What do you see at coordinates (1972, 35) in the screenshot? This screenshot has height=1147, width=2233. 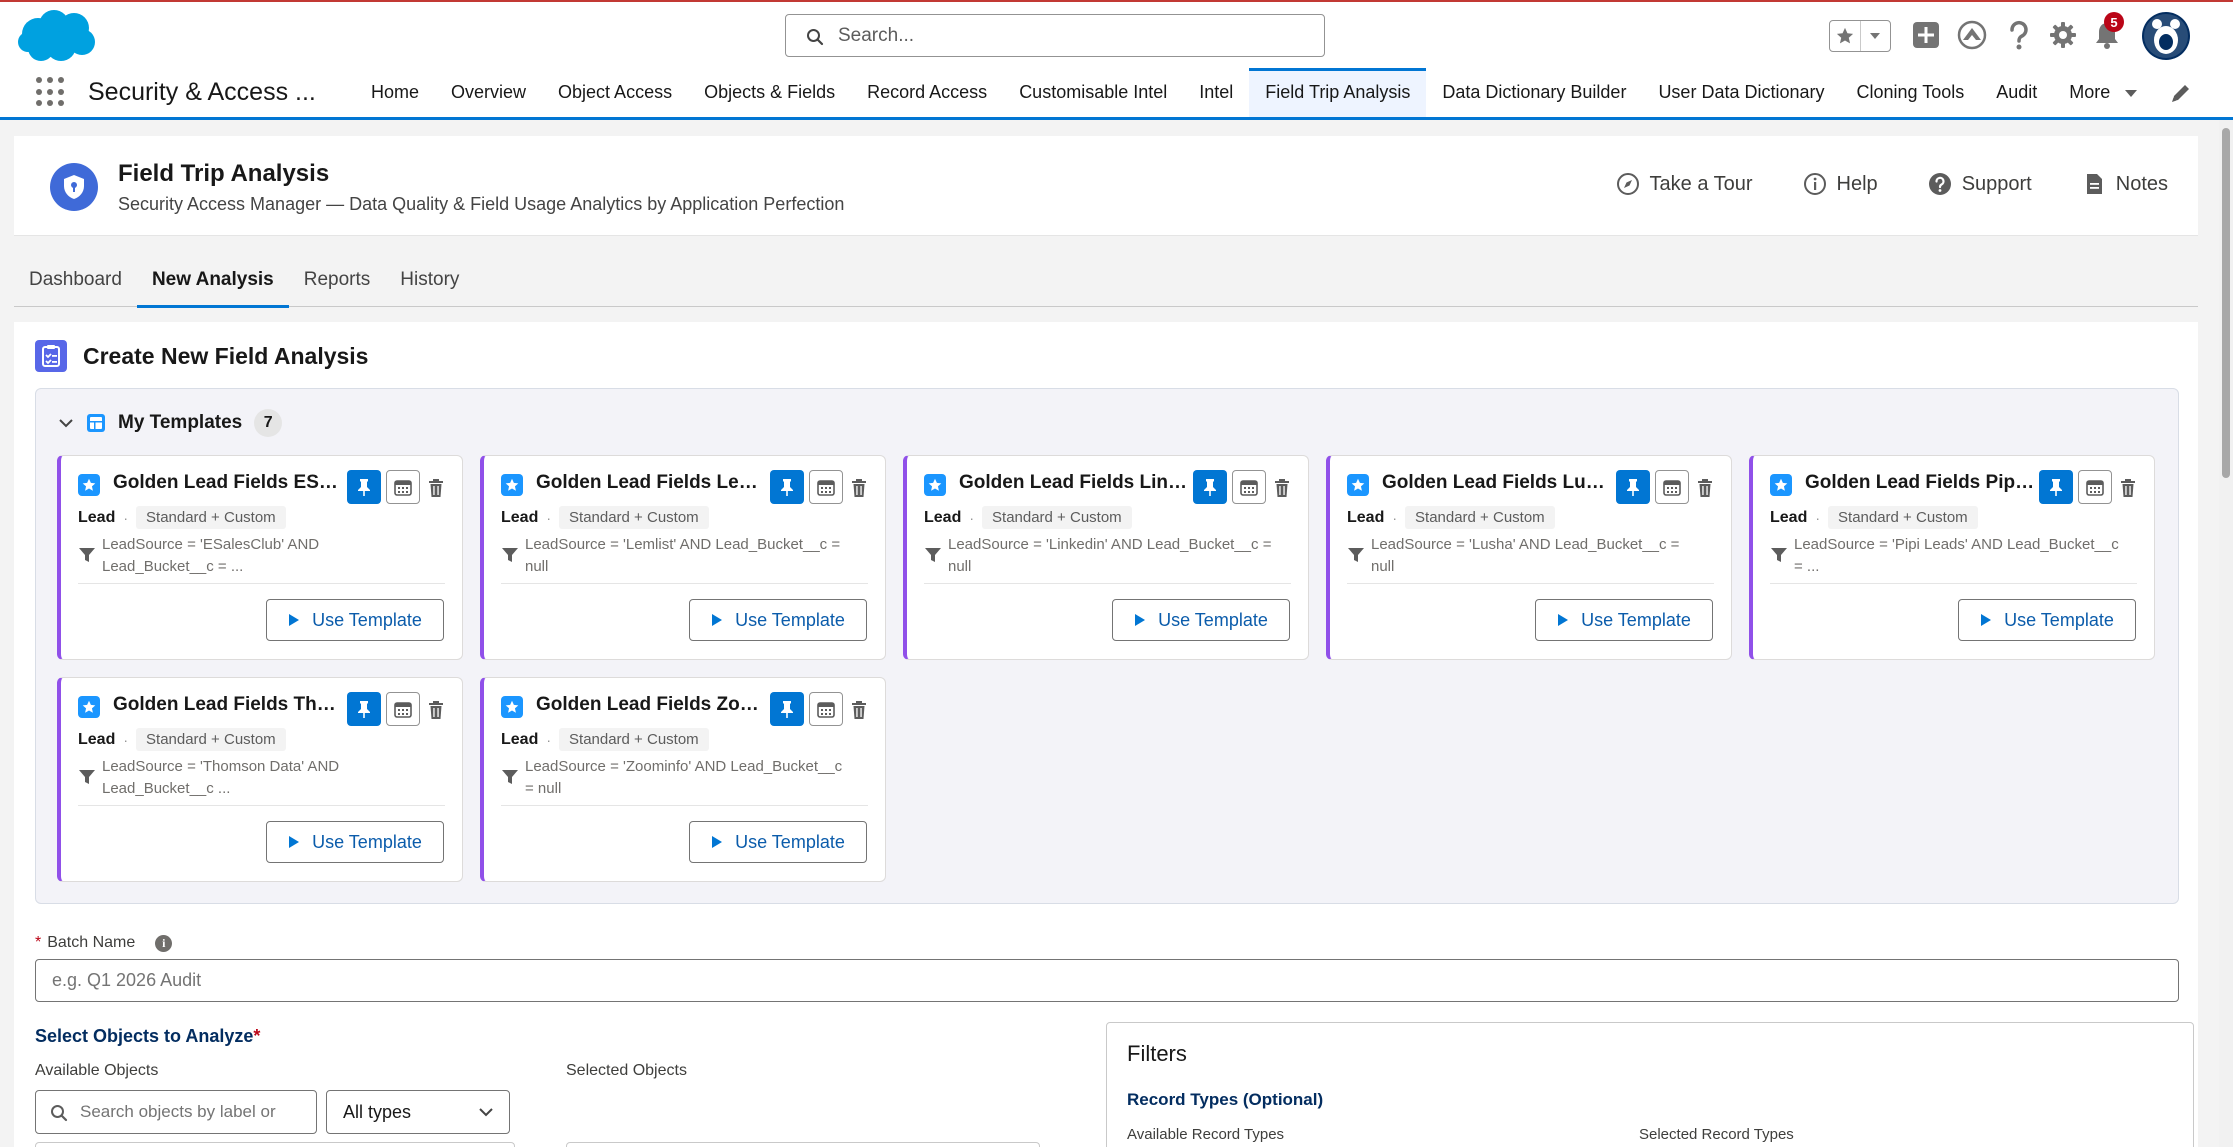 I see `trailhead-icon` at bounding box center [1972, 35].